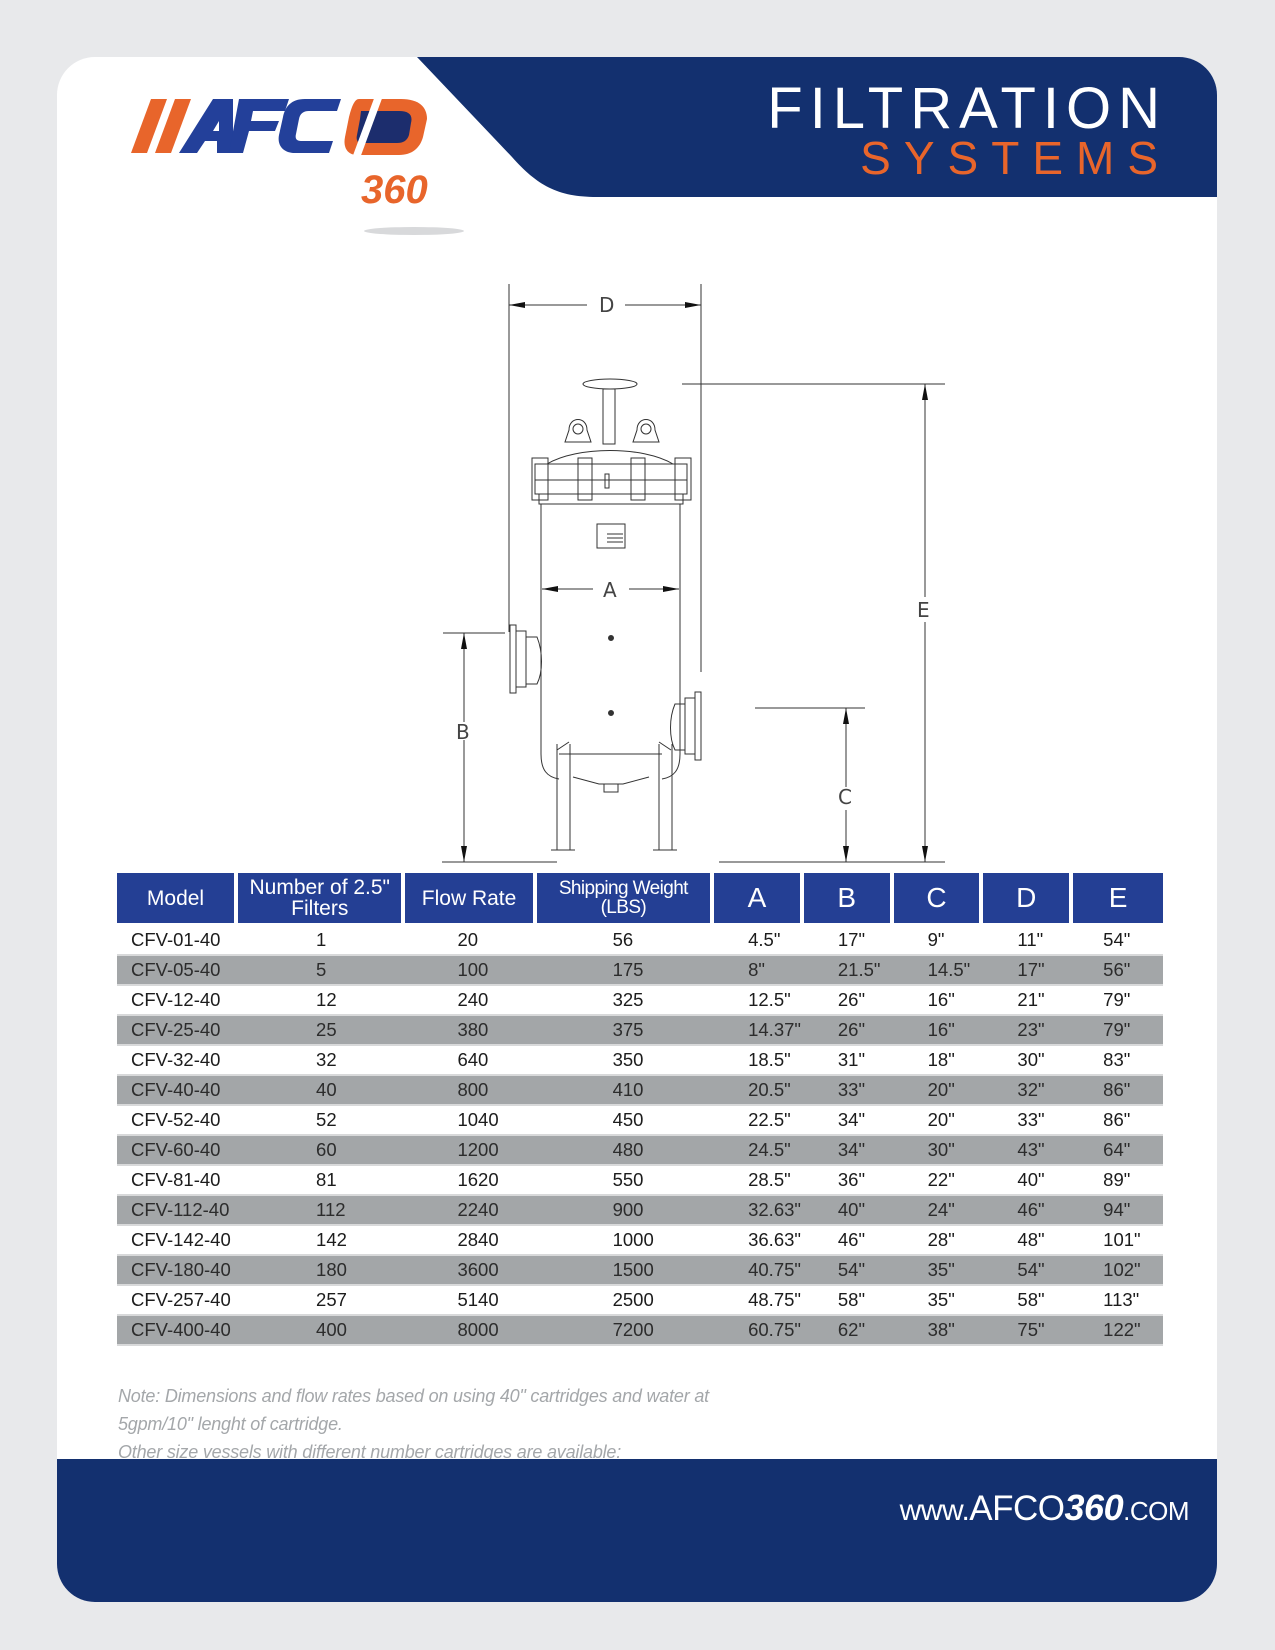 The width and height of the screenshot is (1275, 1650). I want to click on cell-dim-e: 64", so click(1118, 1150).